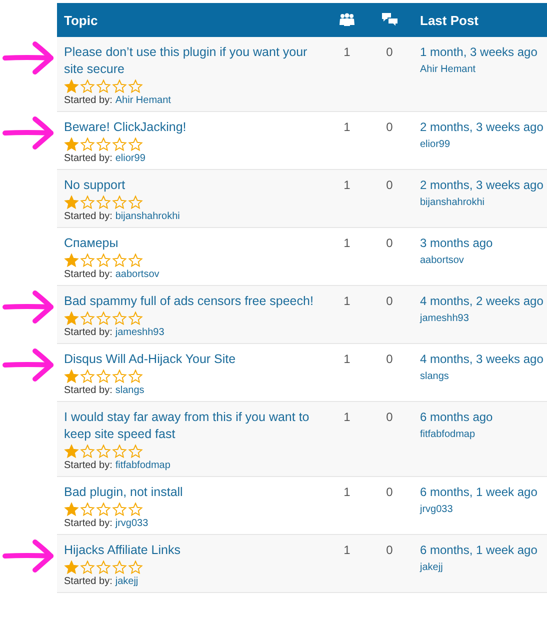 This screenshot has height=642, width=547. What do you see at coordinates (456, 243) in the screenshot?
I see `last-post-link: 3 months ago` at bounding box center [456, 243].